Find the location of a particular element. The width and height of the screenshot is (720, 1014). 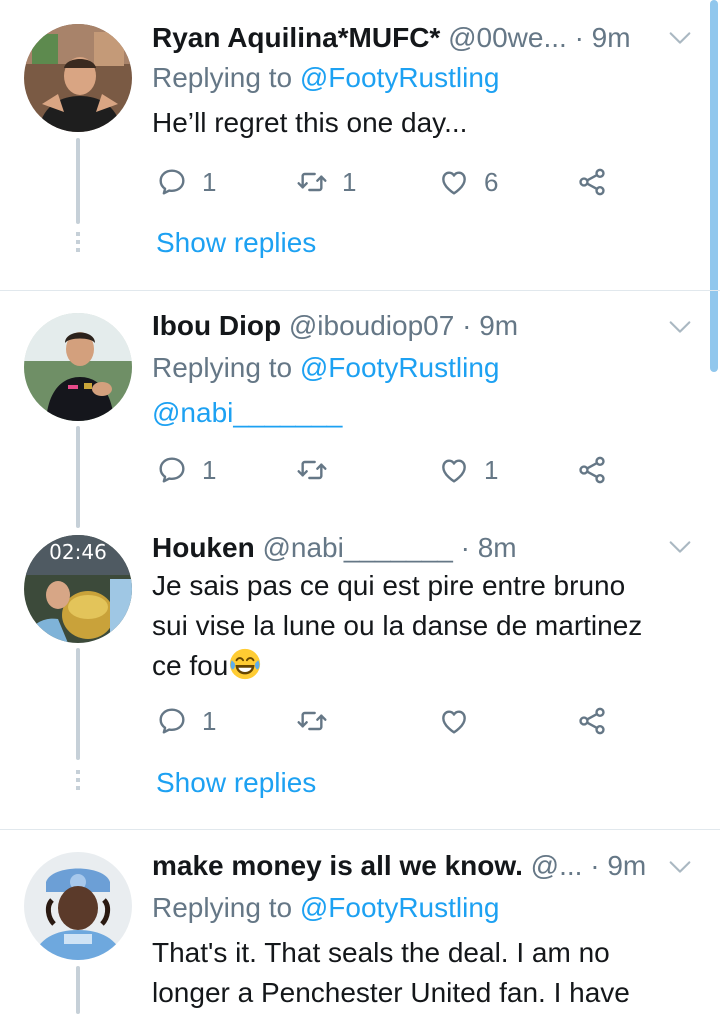

like-count: 1 is located at coordinates (491, 469).